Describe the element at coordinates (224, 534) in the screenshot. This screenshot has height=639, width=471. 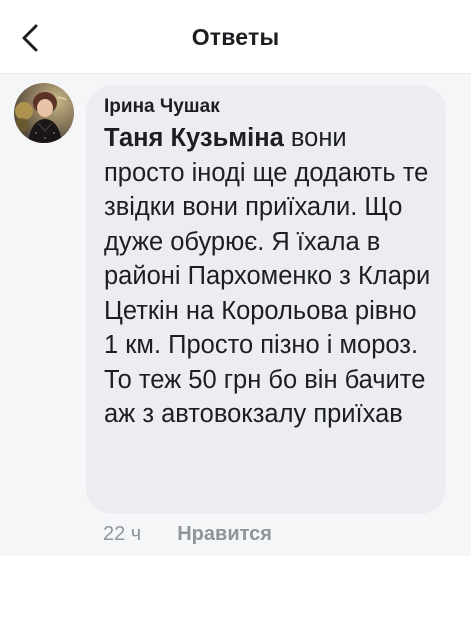
I see `like-button: Нравится` at that location.